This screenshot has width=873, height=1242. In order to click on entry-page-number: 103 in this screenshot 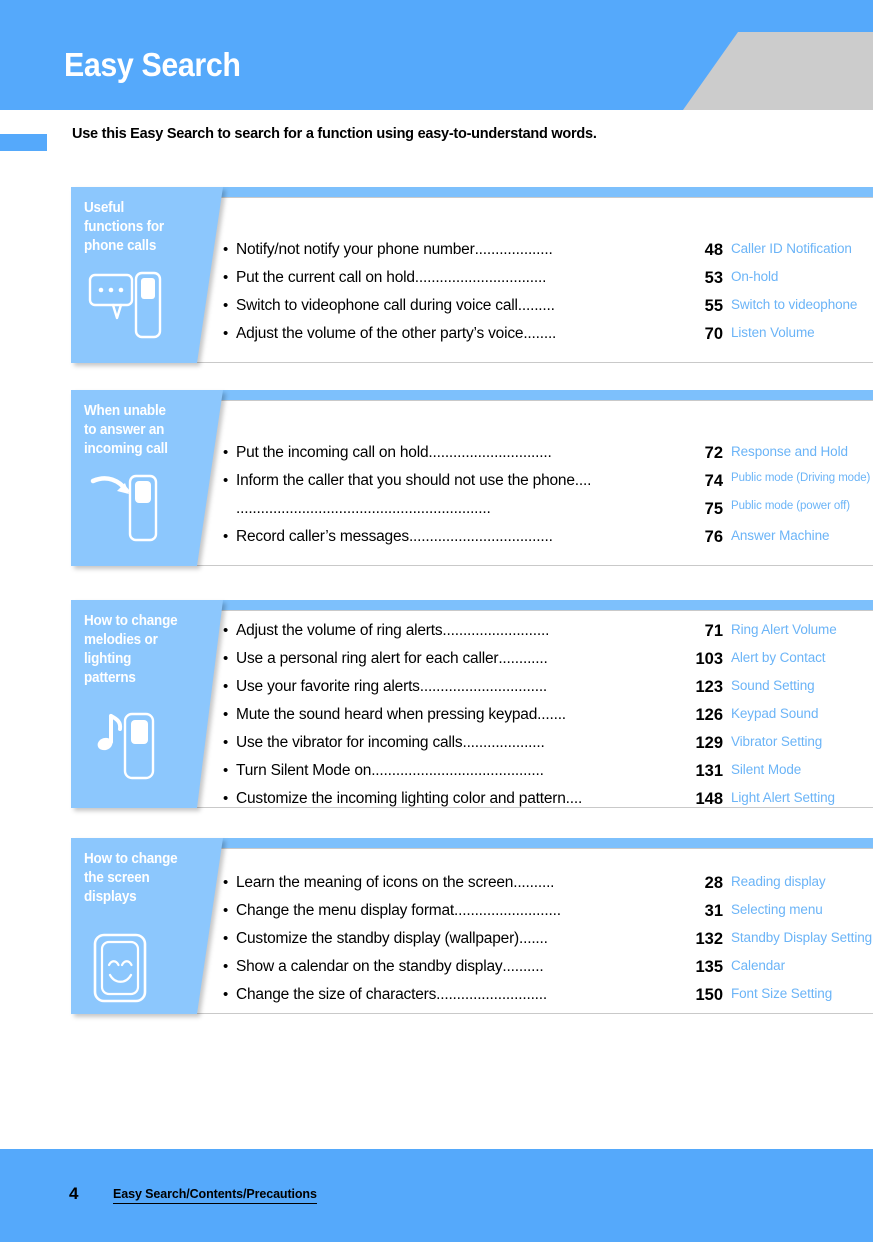, I will do `click(709, 659)`.